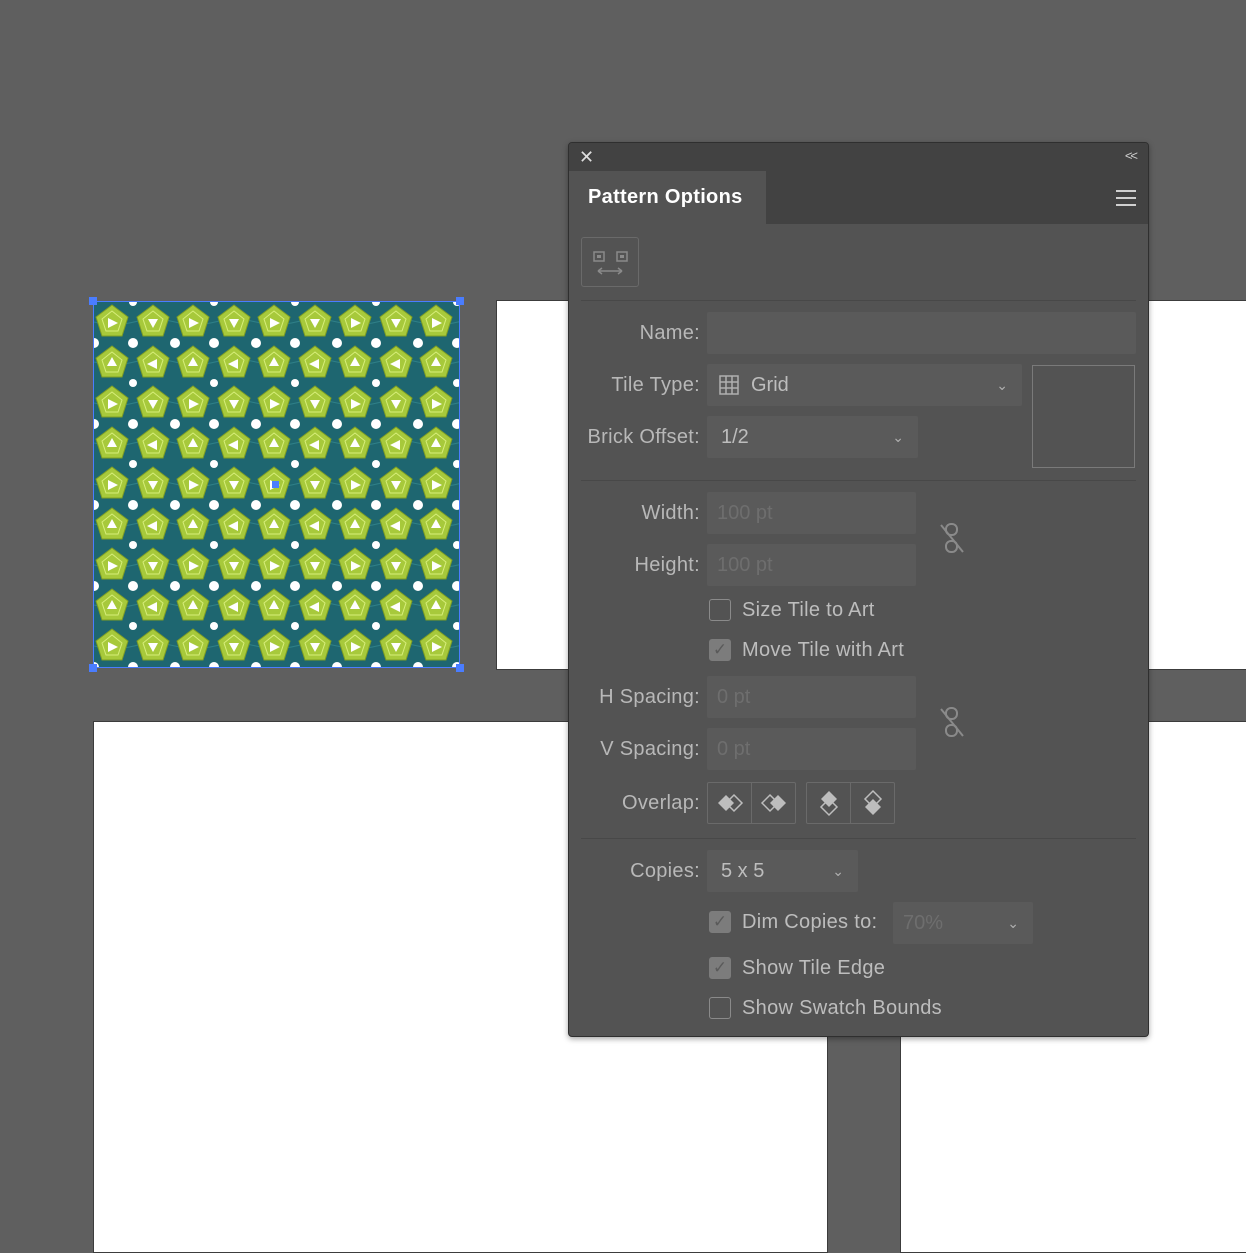 The height and width of the screenshot is (1253, 1246). Describe the element at coordinates (665, 871) in the screenshot. I see `copies-label: Copies:` at that location.